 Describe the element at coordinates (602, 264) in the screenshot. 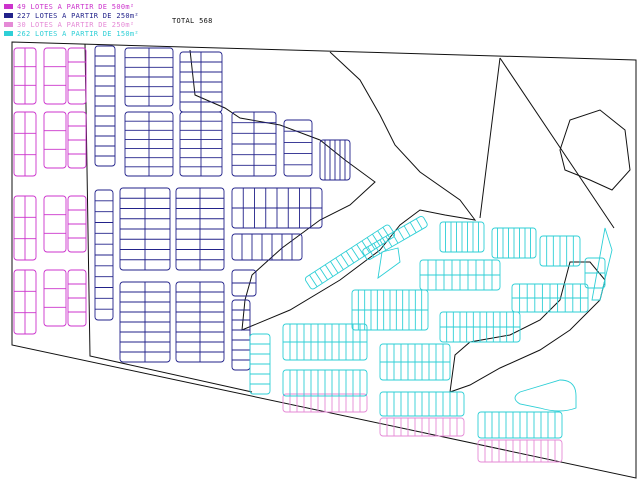

I see `road-edge` at that location.